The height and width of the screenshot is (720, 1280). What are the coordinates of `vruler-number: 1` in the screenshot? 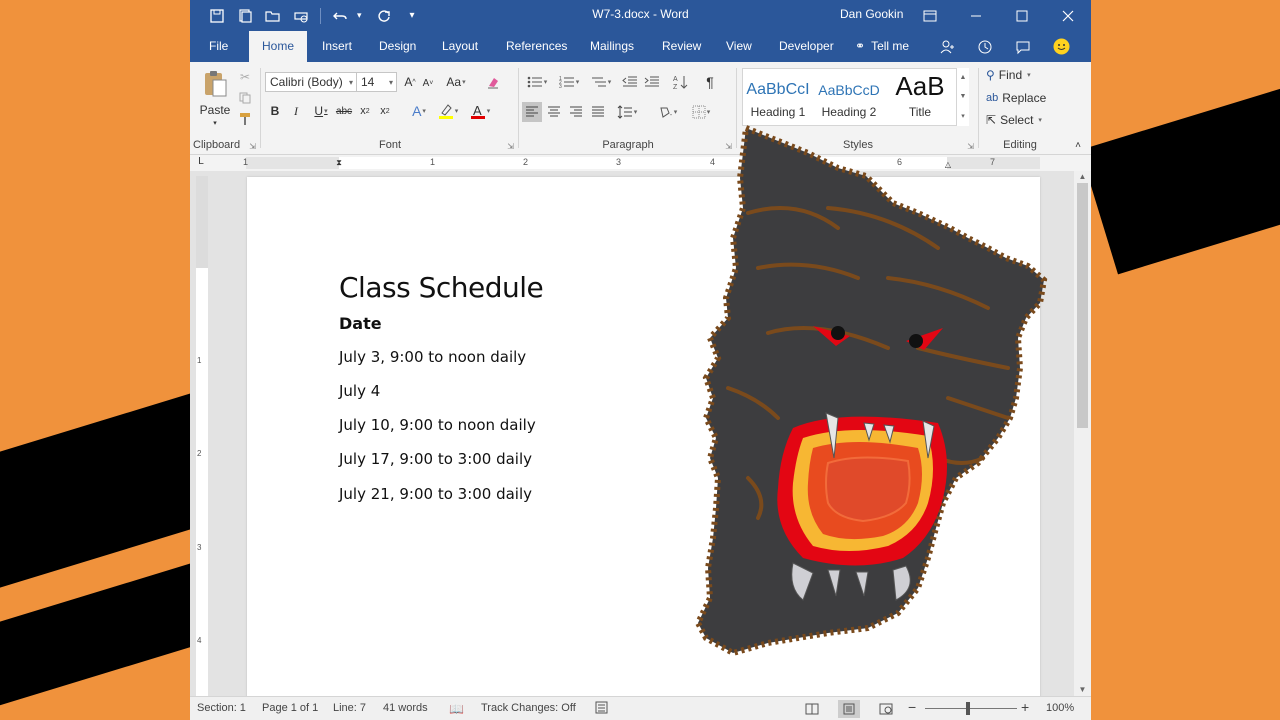 It's located at (199, 360).